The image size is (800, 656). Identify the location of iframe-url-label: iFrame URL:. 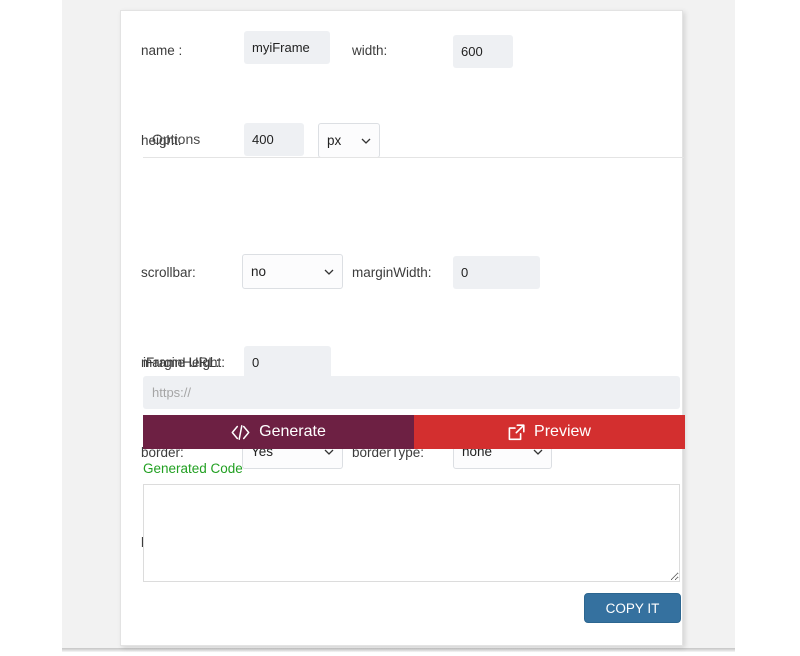
(181, 362).